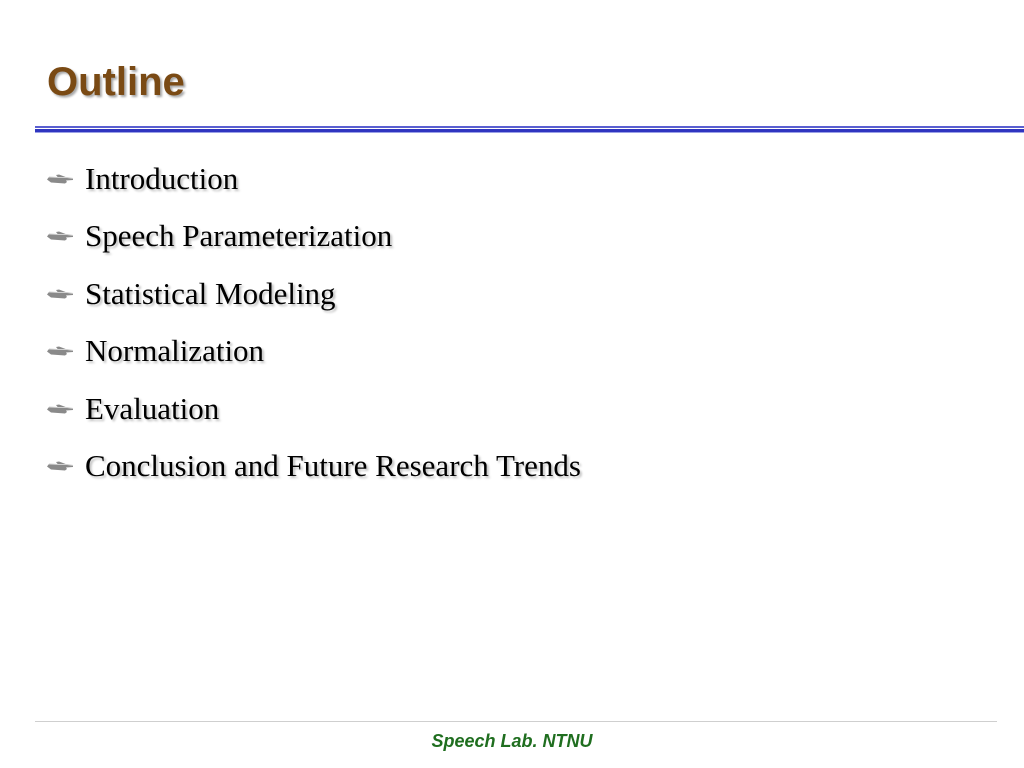  Describe the element at coordinates (162, 178) in the screenshot. I see `outline-item-label: Introduction` at that location.